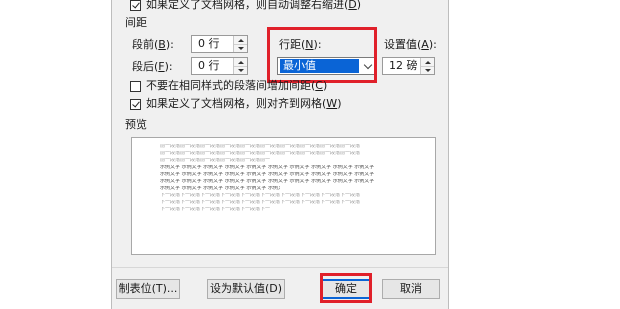 The height and width of the screenshot is (309, 620). I want to click on snap-grid-checkbox, so click(135, 104).